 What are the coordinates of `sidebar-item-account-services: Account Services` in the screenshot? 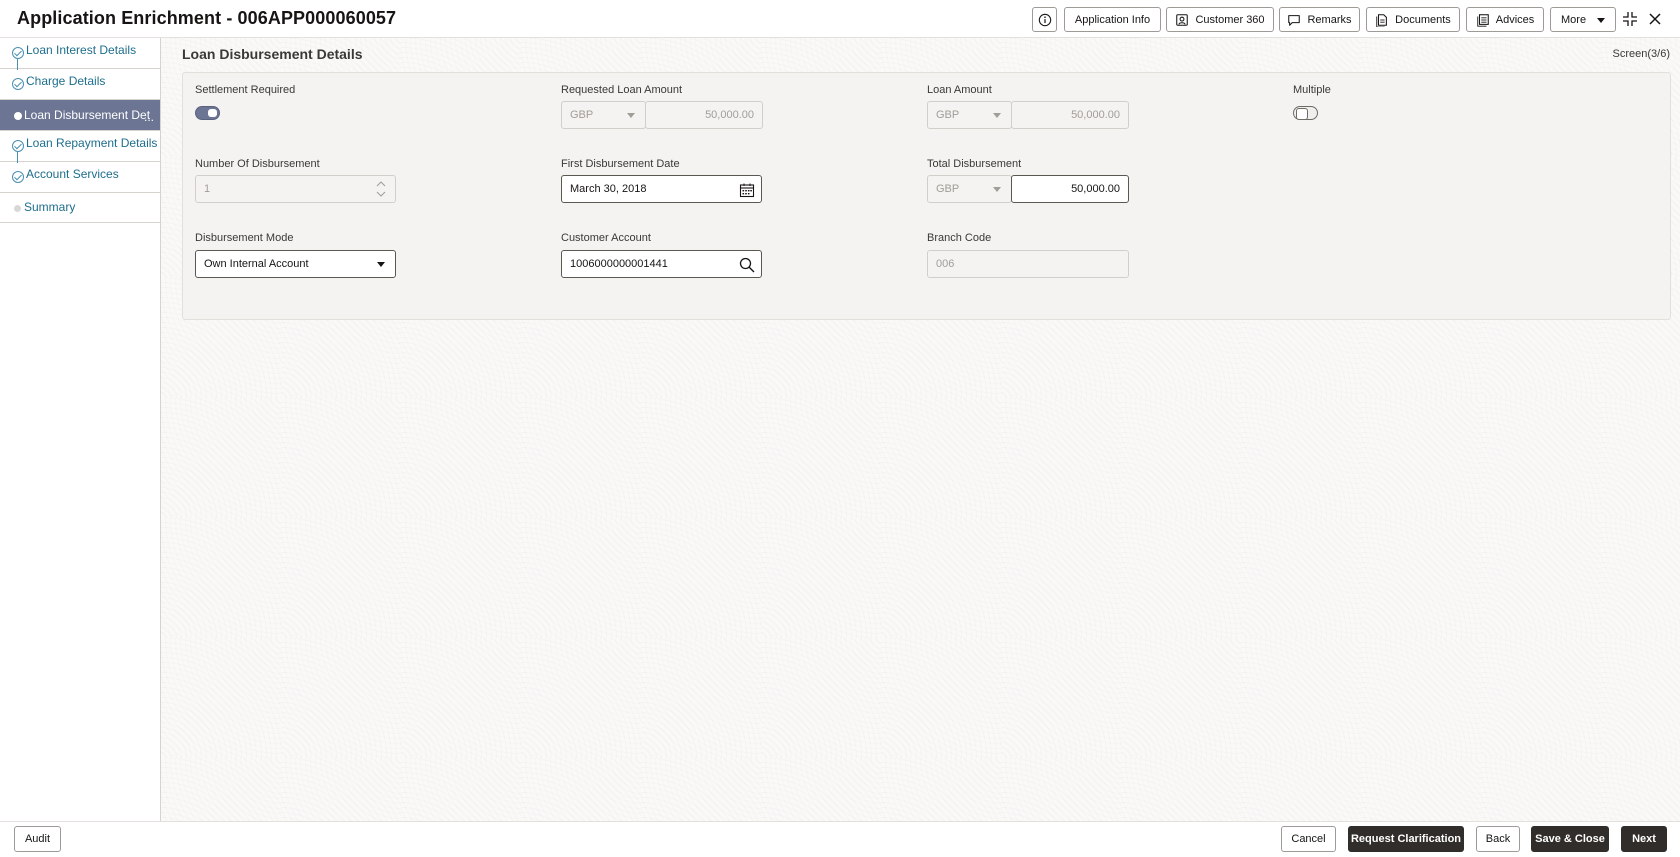 It's located at (80, 177).